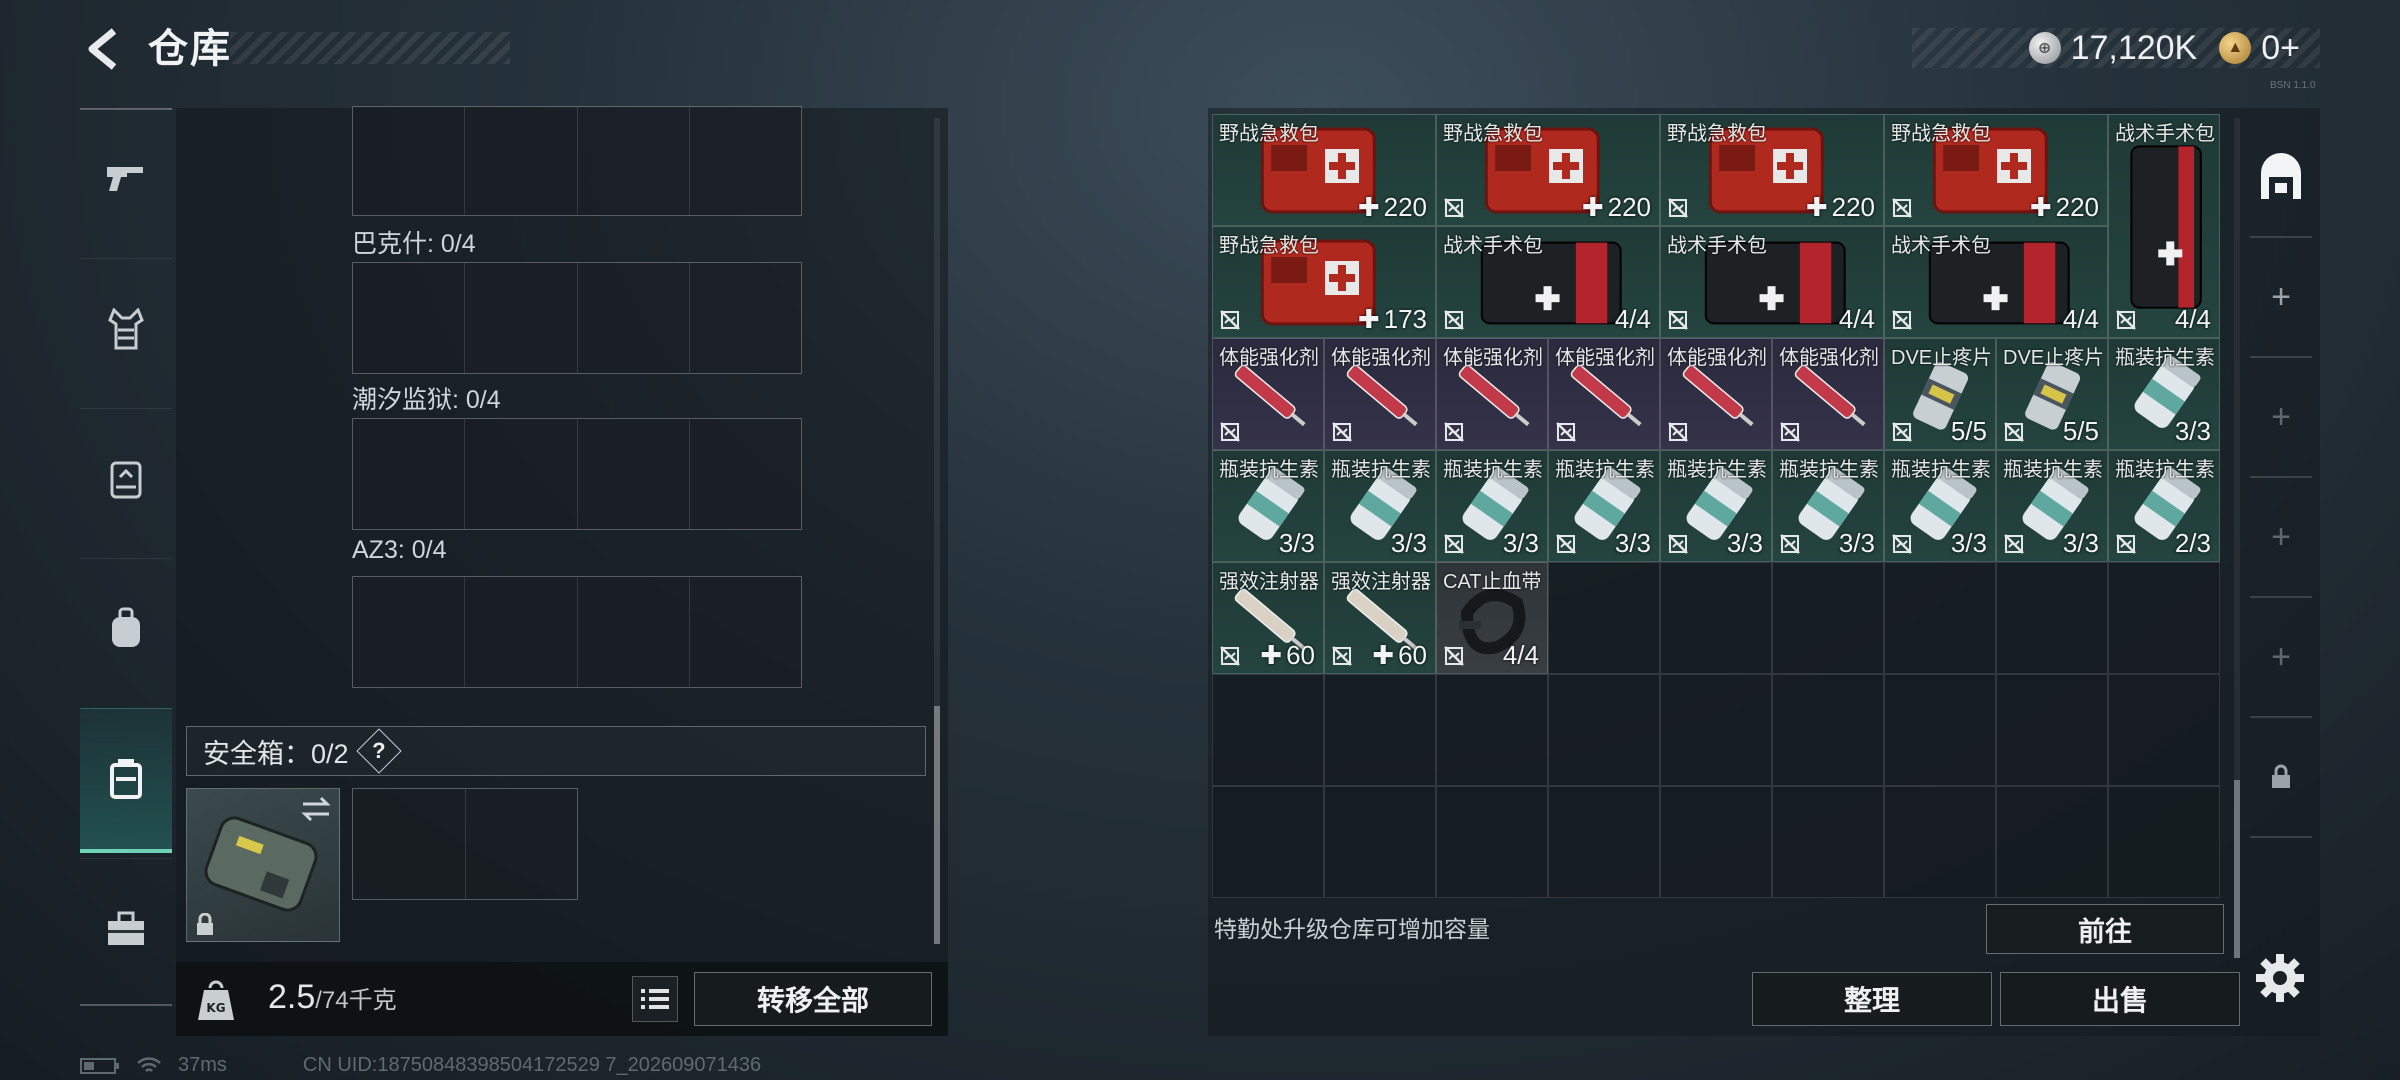 The height and width of the screenshot is (1080, 2400). What do you see at coordinates (1492, 618) in the screenshot?
I see `storage-item: CAT止血带 4/4` at bounding box center [1492, 618].